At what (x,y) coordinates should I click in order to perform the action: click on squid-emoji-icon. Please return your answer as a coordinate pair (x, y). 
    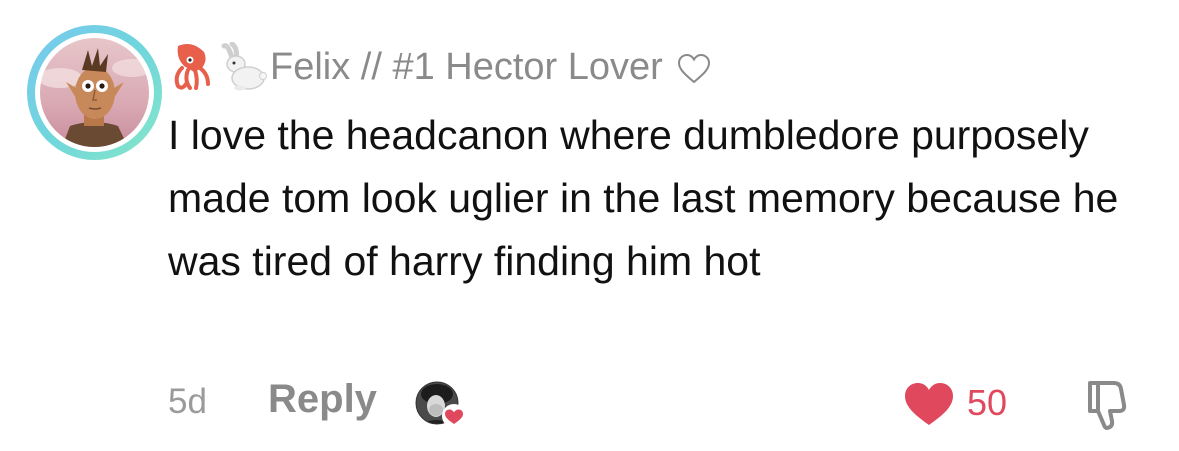
    Looking at the image, I should click on (191, 67).